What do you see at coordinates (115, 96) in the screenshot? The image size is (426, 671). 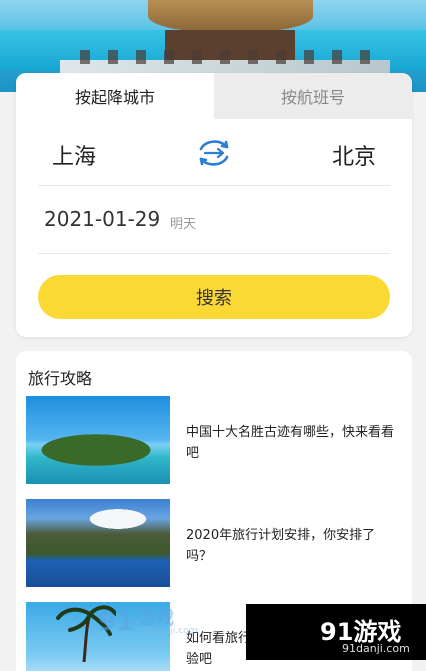 I see `tab-by-city: 按起降城市` at bounding box center [115, 96].